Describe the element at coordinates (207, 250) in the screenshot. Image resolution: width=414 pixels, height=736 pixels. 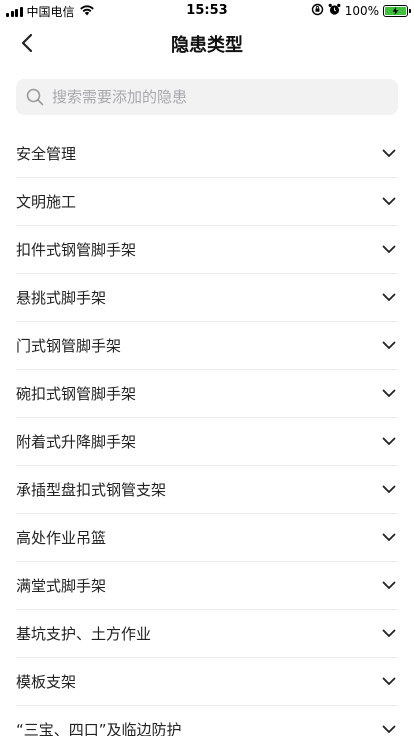
I see `list-item: 扣件式钢管脚手架` at that location.